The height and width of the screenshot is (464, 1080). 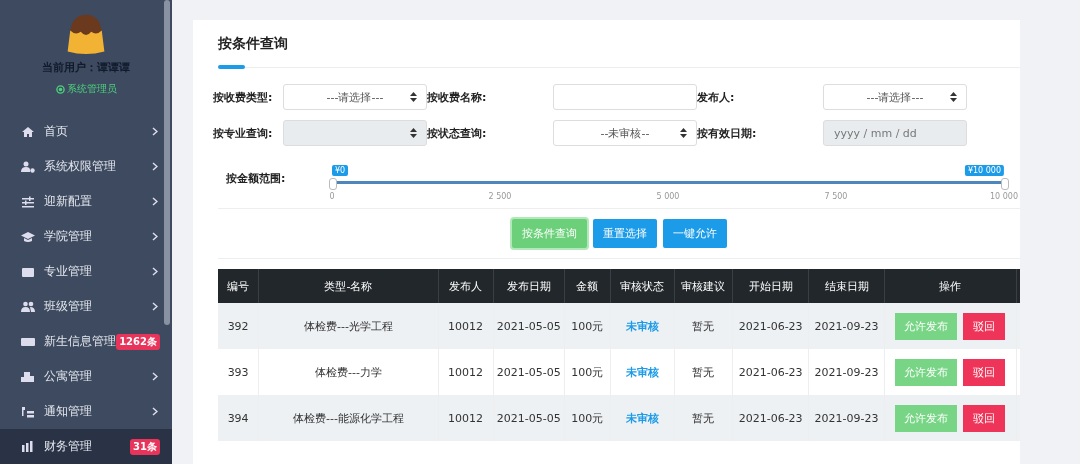 I want to click on text-field, so click(x=625, y=97).